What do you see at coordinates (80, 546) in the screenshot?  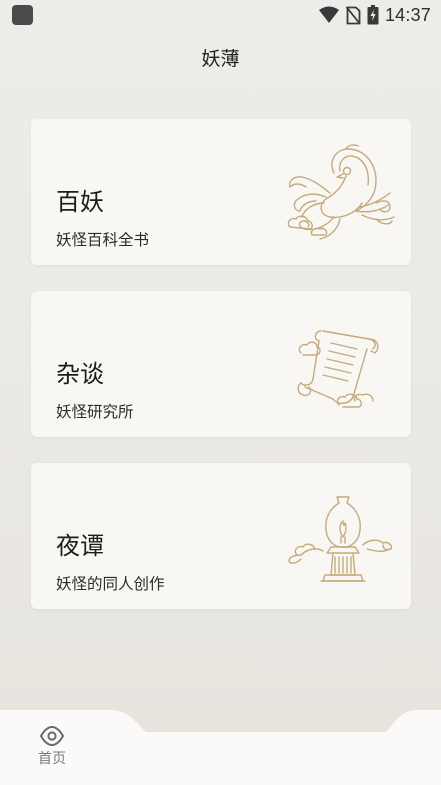 I see `card-title: 夜谭` at bounding box center [80, 546].